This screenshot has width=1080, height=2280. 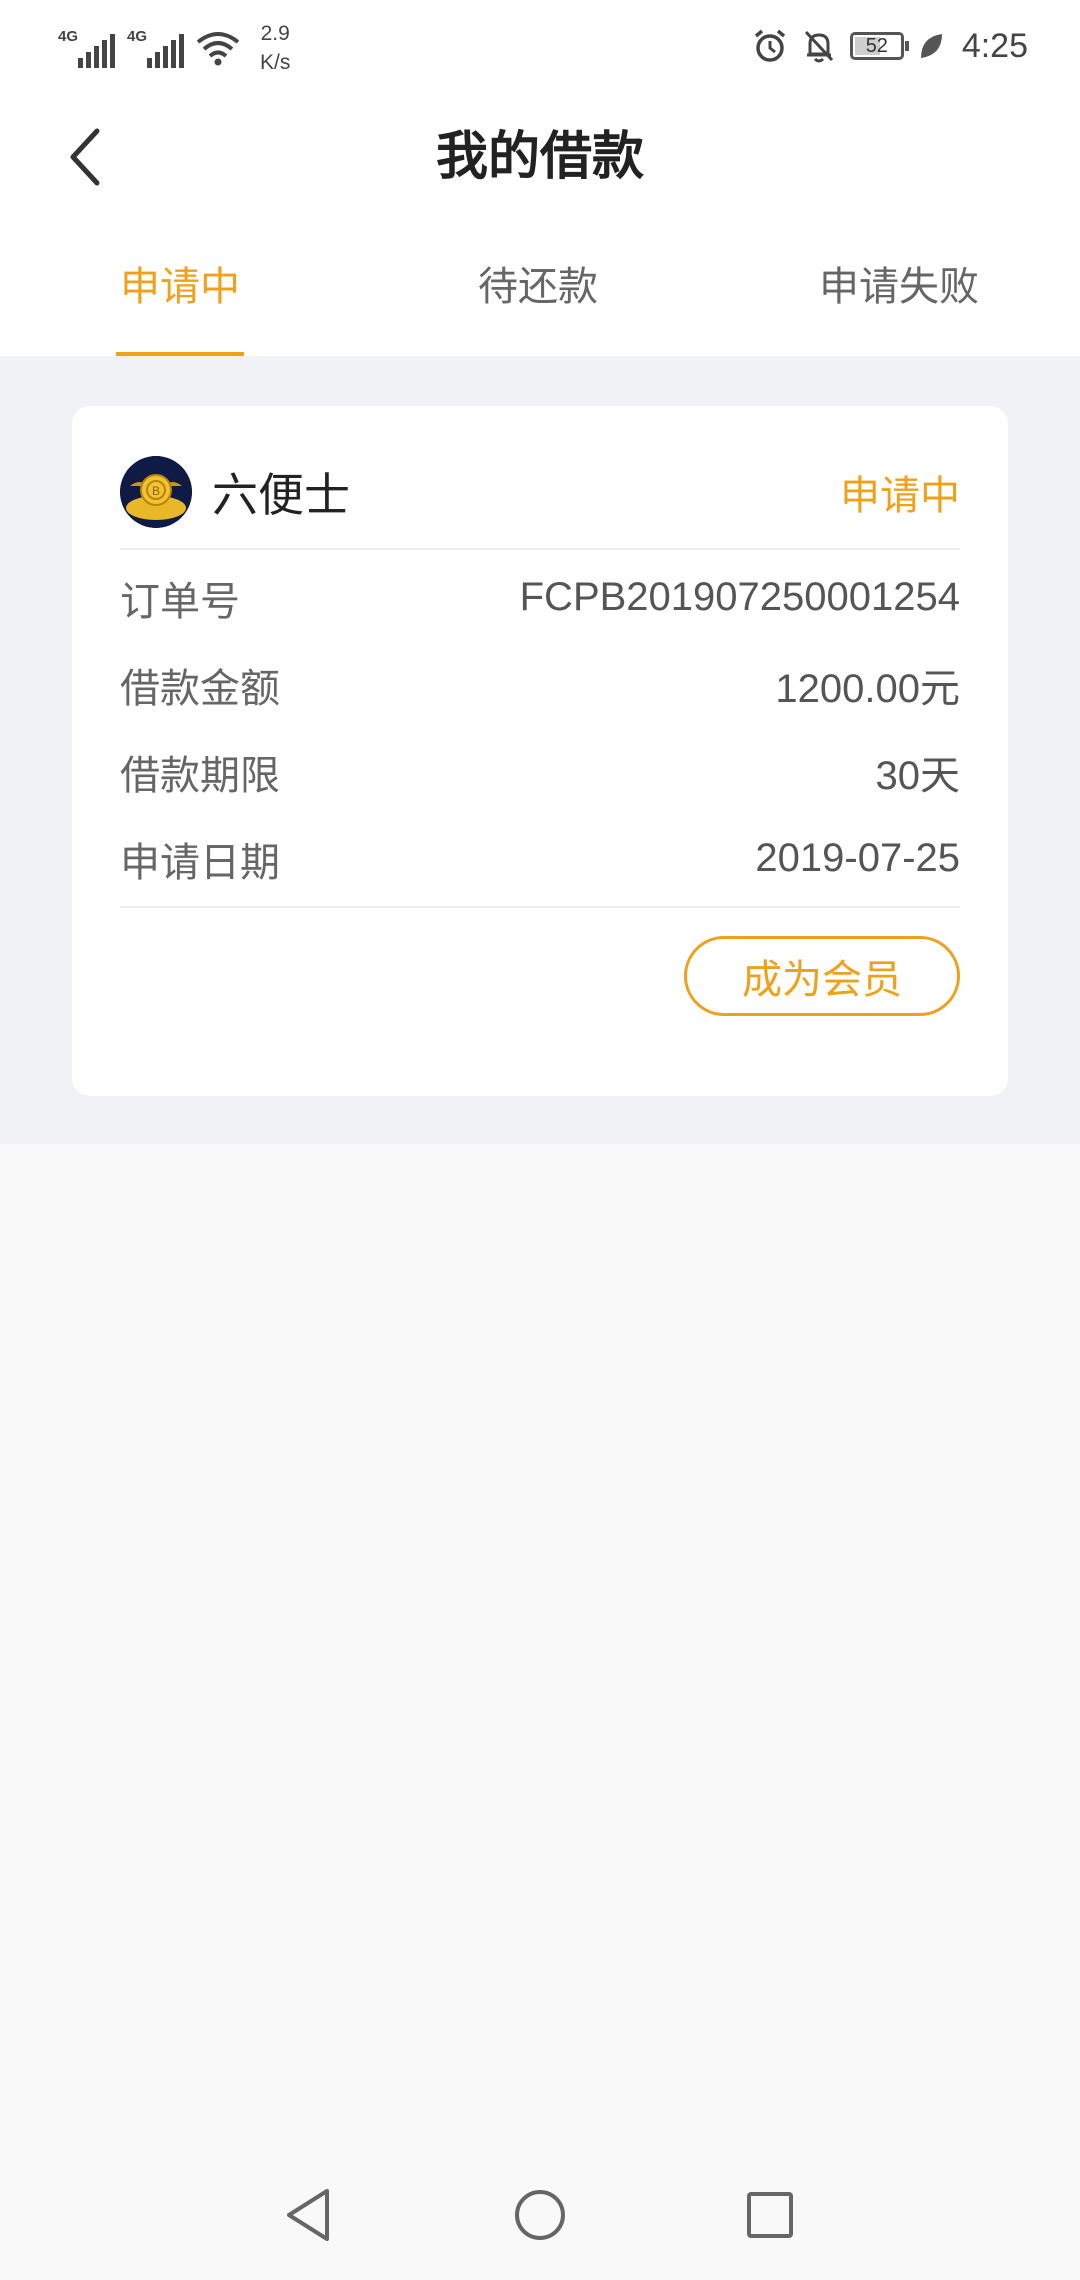 I want to click on system-nav-bar, so click(x=540, y=2214).